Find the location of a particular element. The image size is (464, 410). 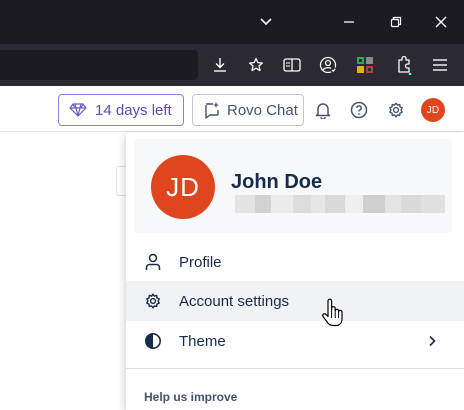

list-all-tabs-chevron-icon is located at coordinates (266, 22).